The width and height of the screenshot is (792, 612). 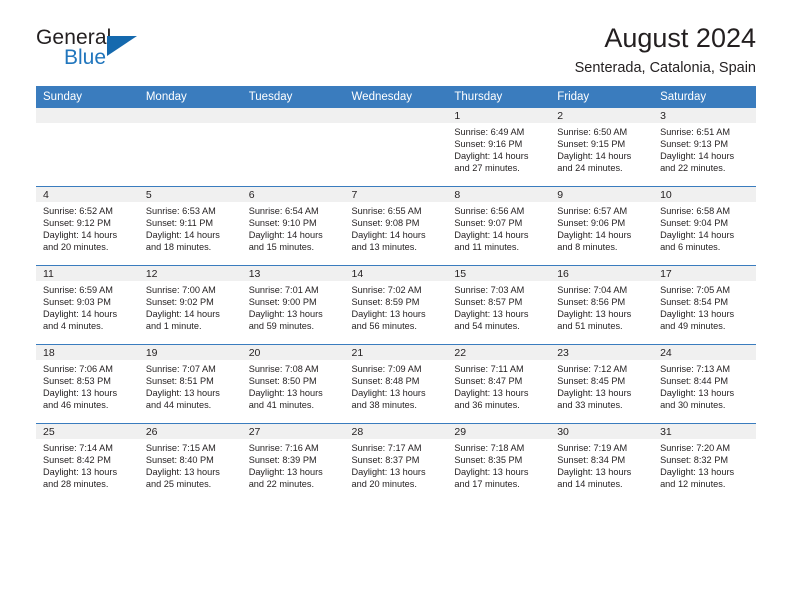 What do you see at coordinates (499, 194) in the screenshot?
I see `day-number: 8` at bounding box center [499, 194].